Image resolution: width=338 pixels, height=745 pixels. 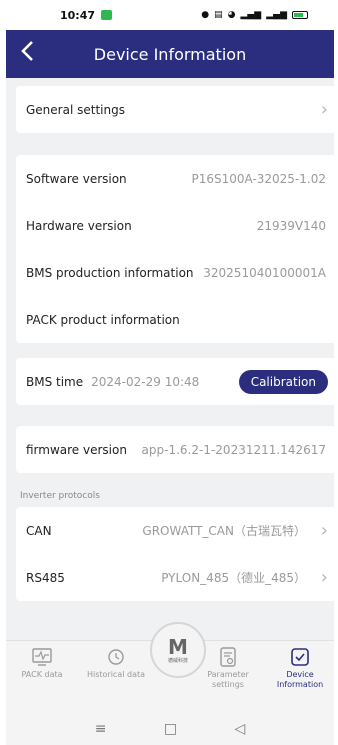 I want to click on bms-time-card: BMS time 2024-02-29 10:48 Calibration, so click(x=175, y=381).